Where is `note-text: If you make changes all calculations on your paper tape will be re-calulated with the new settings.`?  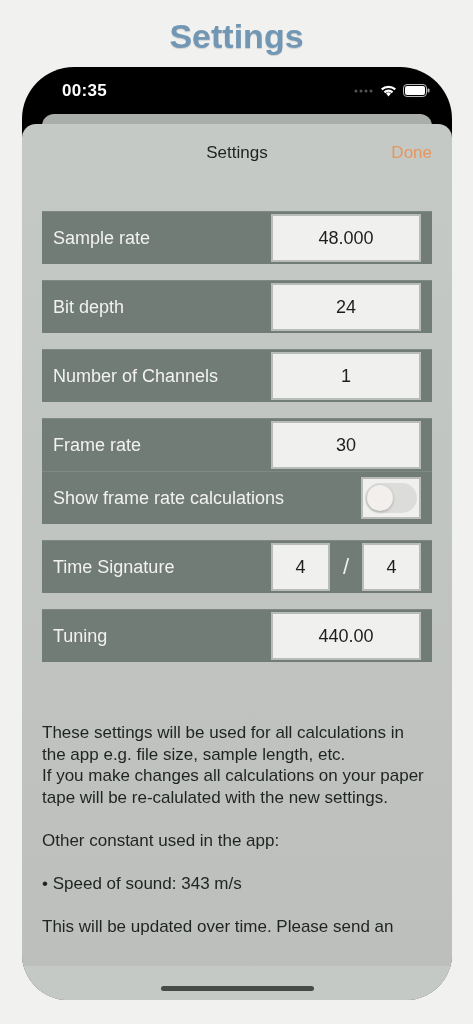 note-text: If you make changes all calculations on your paper tape will be re-calulated with the new settings. is located at coordinates (233, 786).